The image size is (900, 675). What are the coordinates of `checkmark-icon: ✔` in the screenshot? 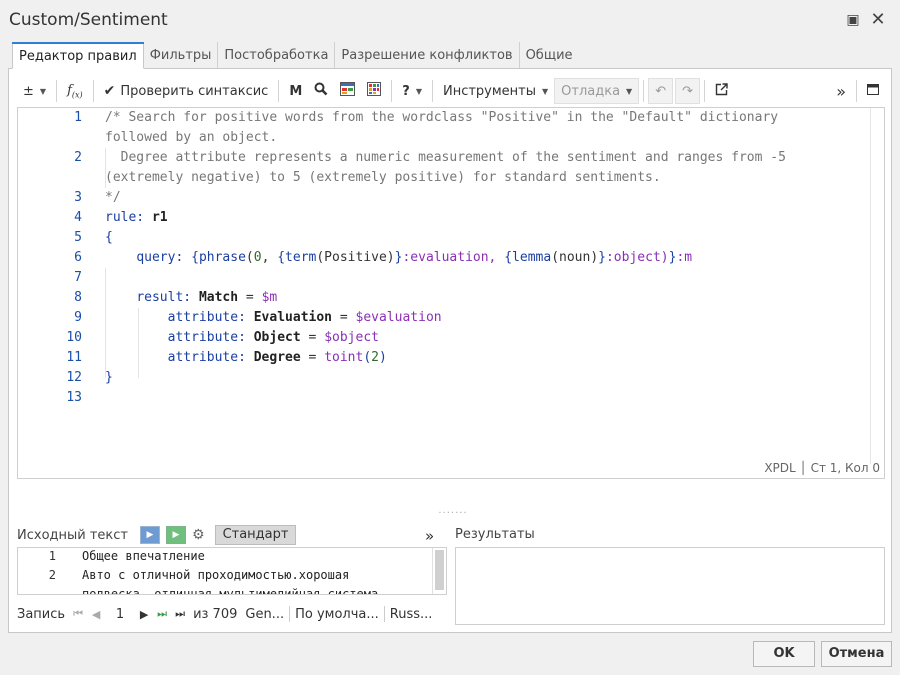 It's located at (109, 91).